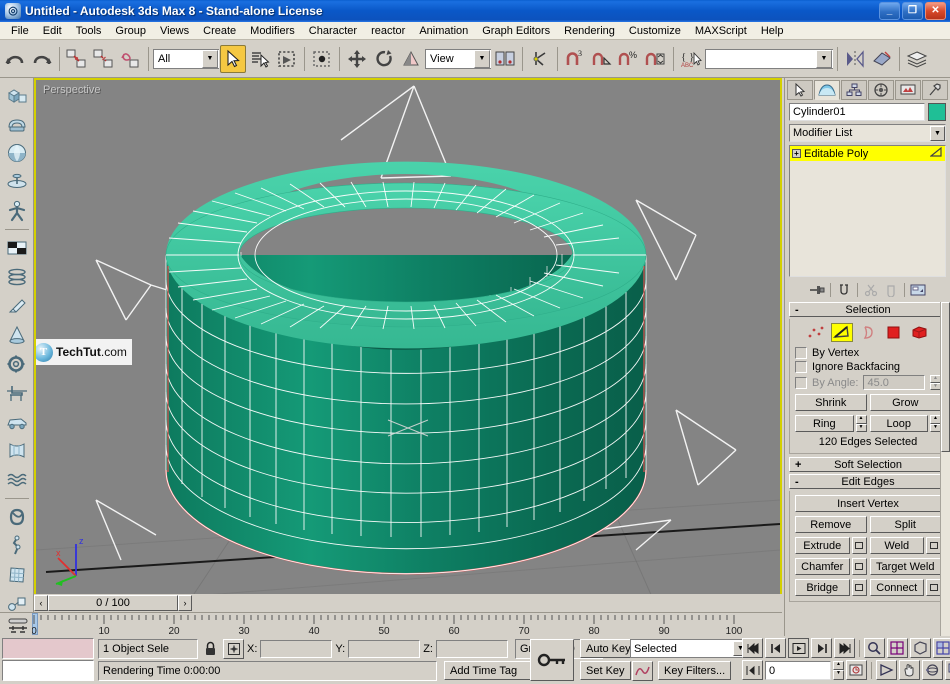 The image size is (950, 684). What do you see at coordinates (800, 90) in the screenshot?
I see `create-tab` at bounding box center [800, 90].